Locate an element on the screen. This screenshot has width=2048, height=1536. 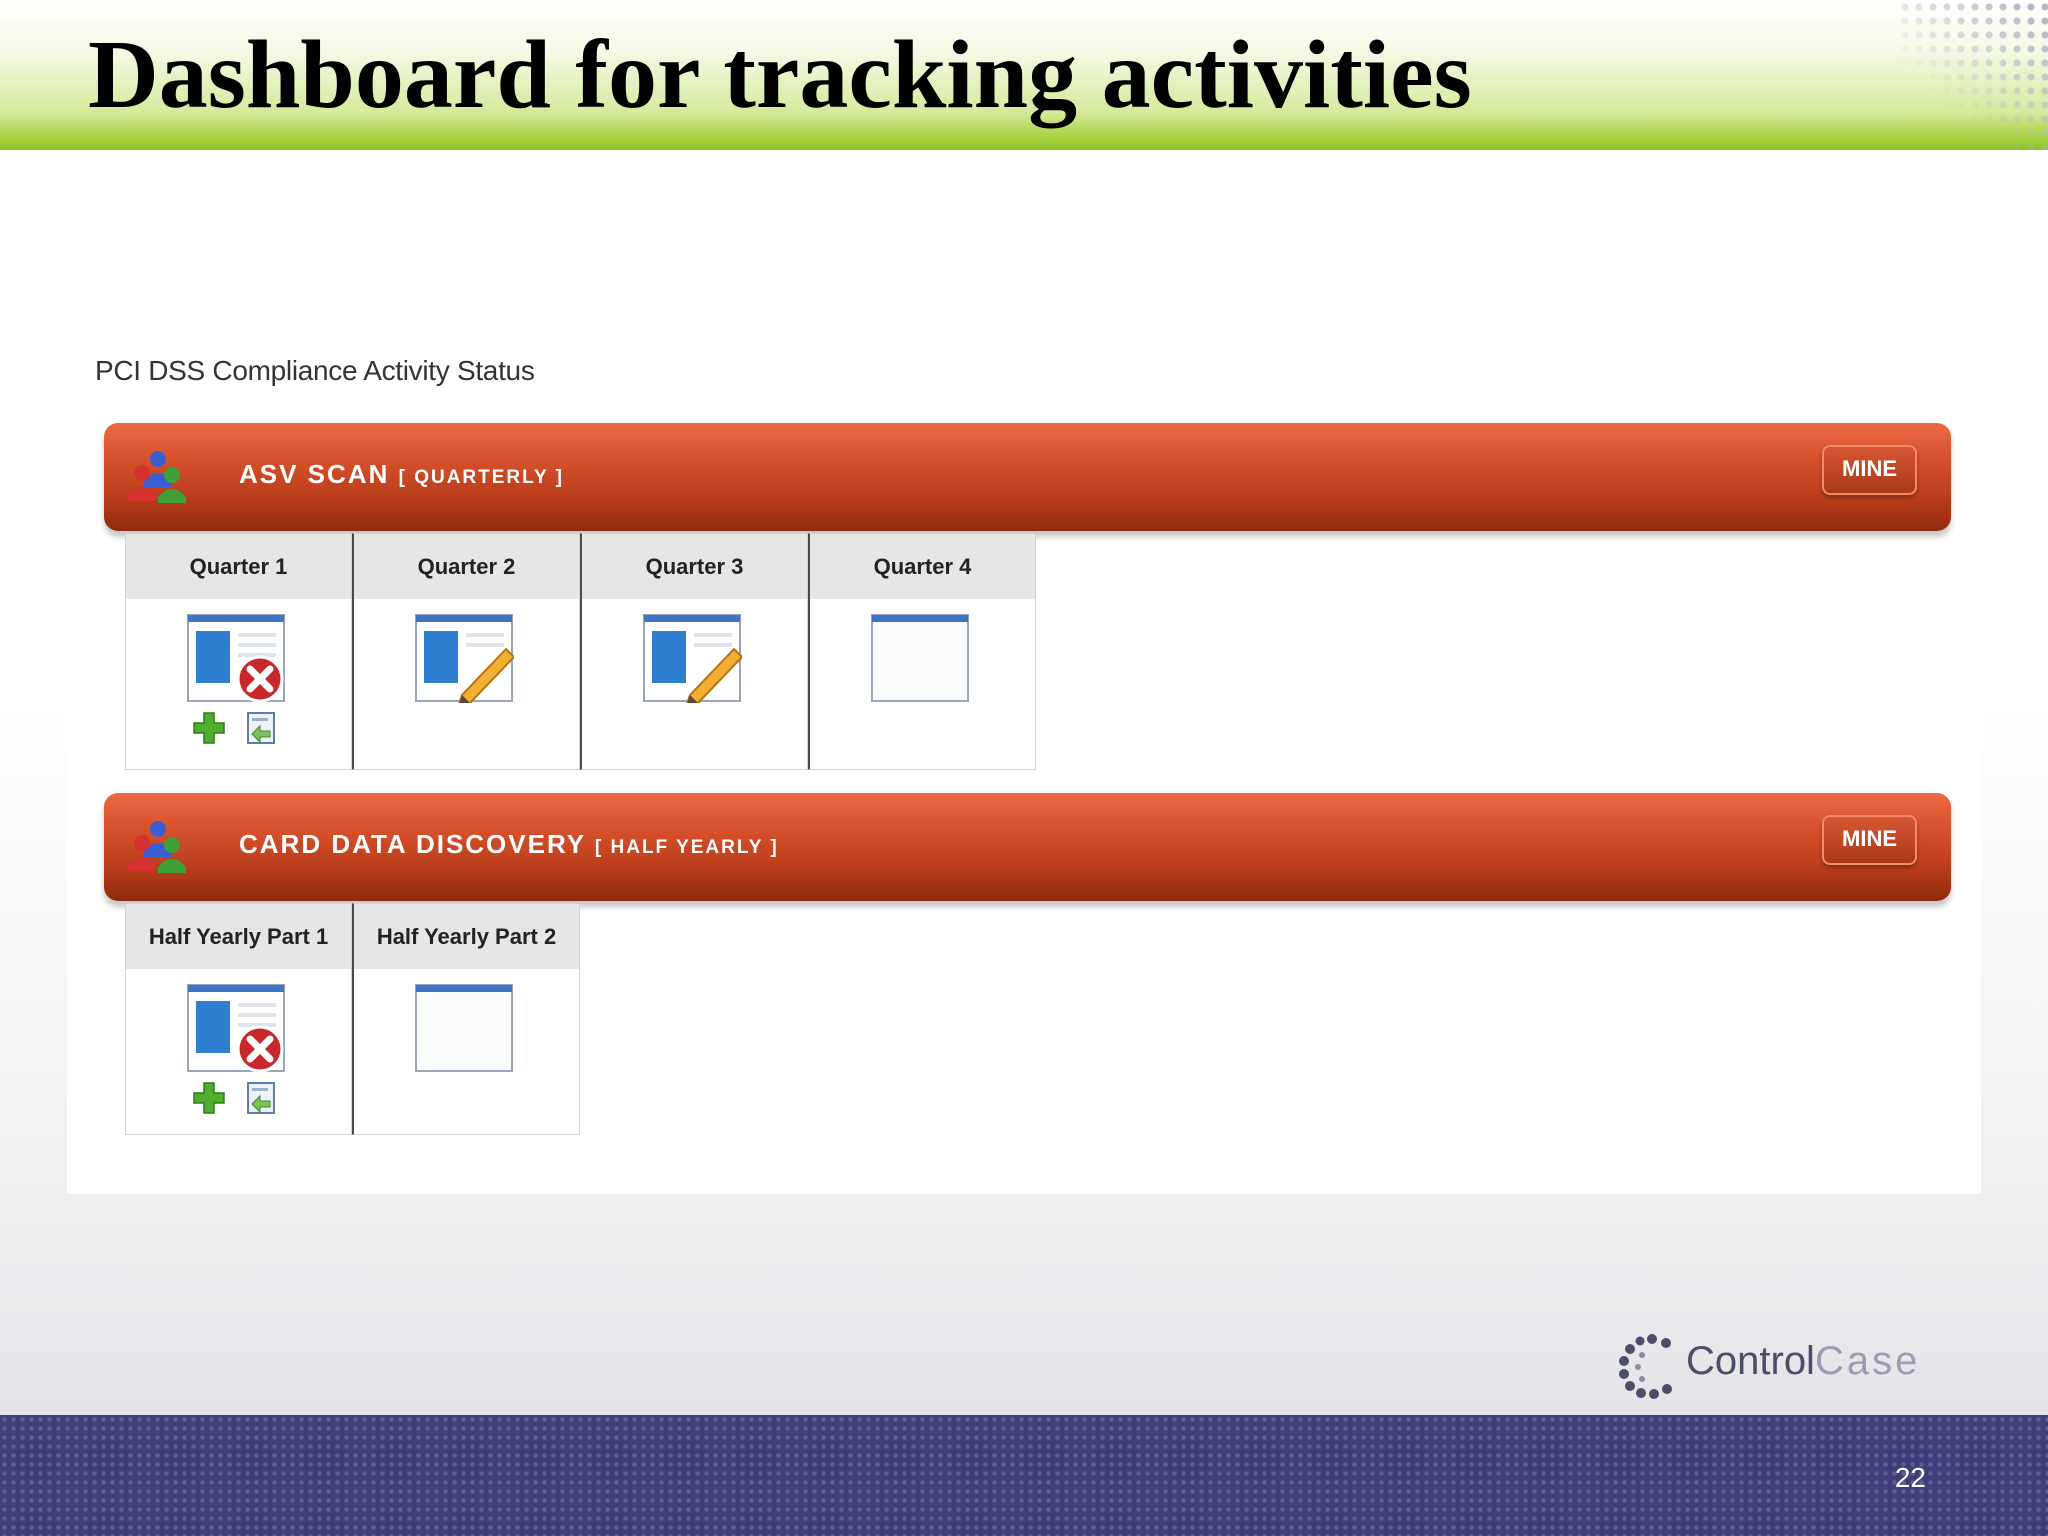
column-header: Quarter 1 is located at coordinates (238, 566).